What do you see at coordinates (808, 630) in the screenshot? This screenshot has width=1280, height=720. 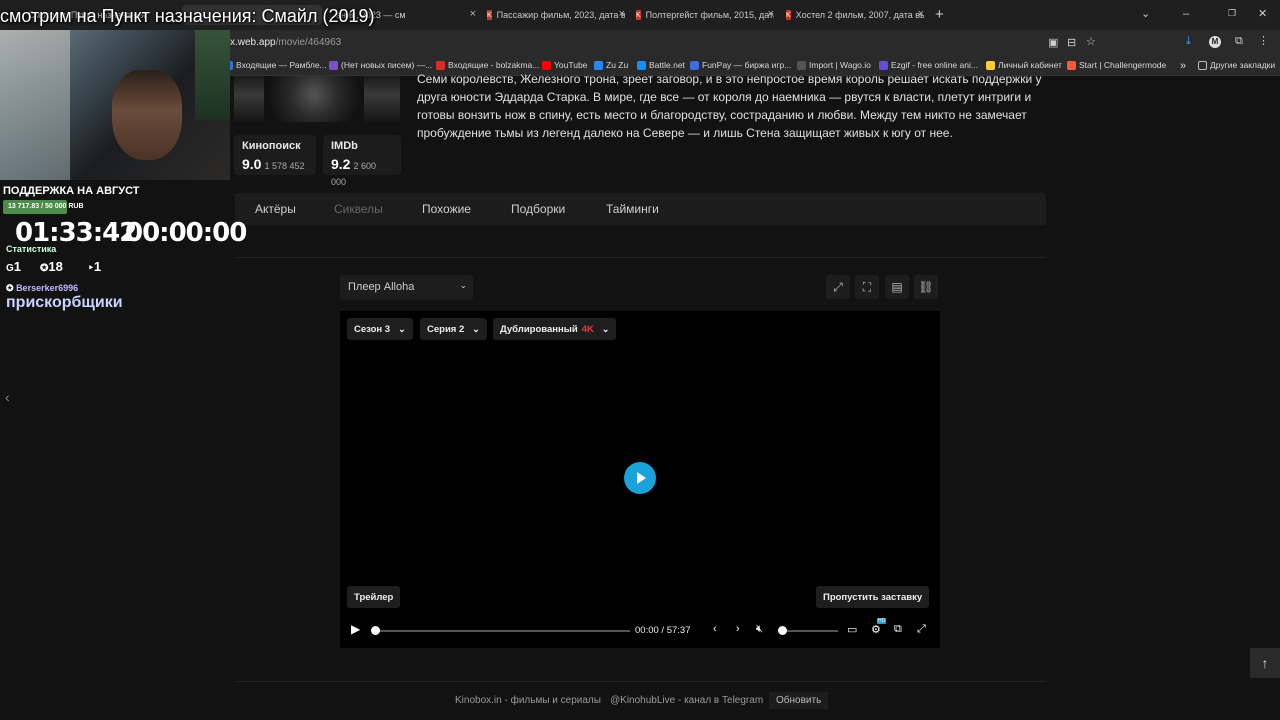 I see `volume-slider` at bounding box center [808, 630].